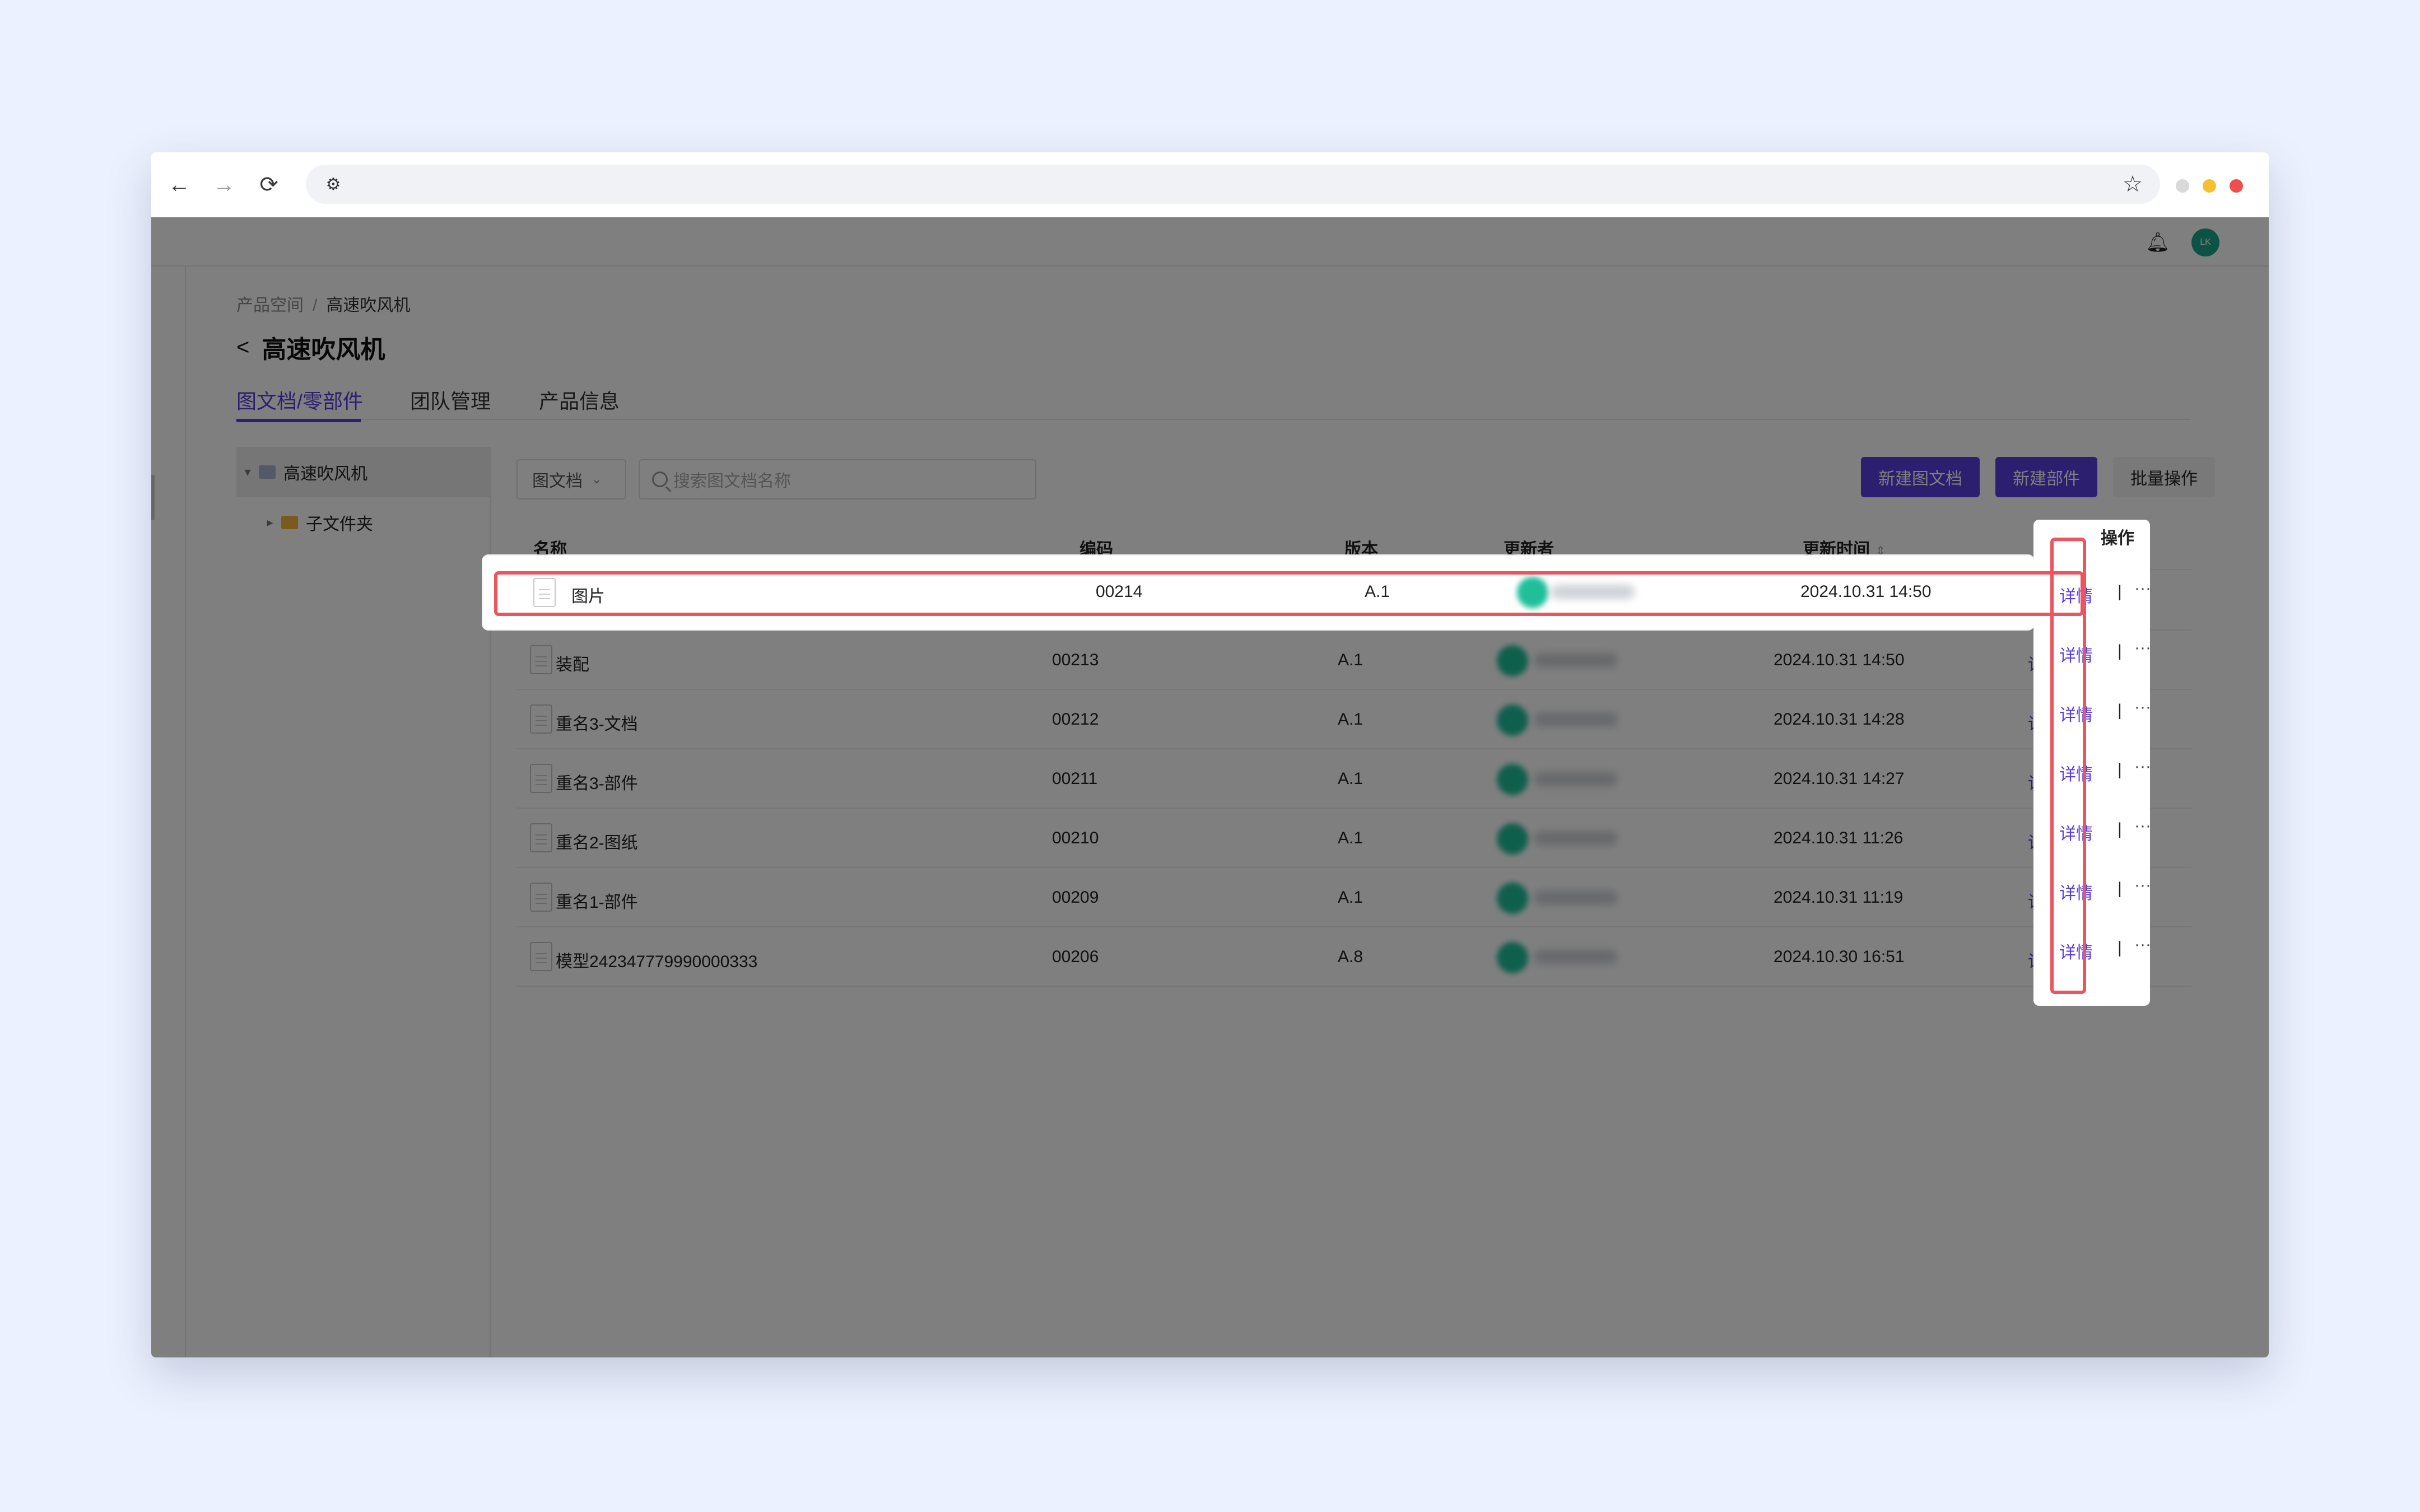 The width and height of the screenshot is (2420, 1512). What do you see at coordinates (179, 185) in the screenshot?
I see `back-icon: ←` at bounding box center [179, 185].